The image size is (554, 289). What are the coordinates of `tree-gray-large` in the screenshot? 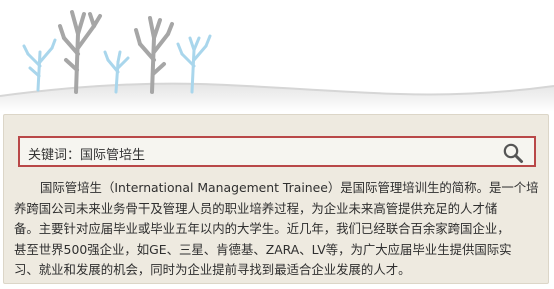 It's located at (80, 52).